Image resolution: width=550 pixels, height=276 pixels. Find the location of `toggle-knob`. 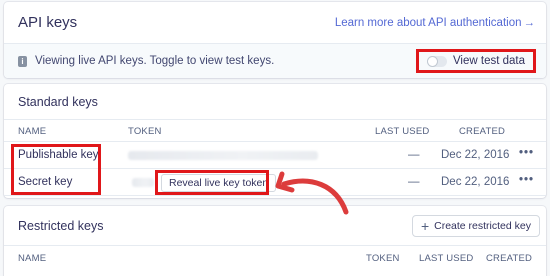

toggle-knob is located at coordinates (432, 61).